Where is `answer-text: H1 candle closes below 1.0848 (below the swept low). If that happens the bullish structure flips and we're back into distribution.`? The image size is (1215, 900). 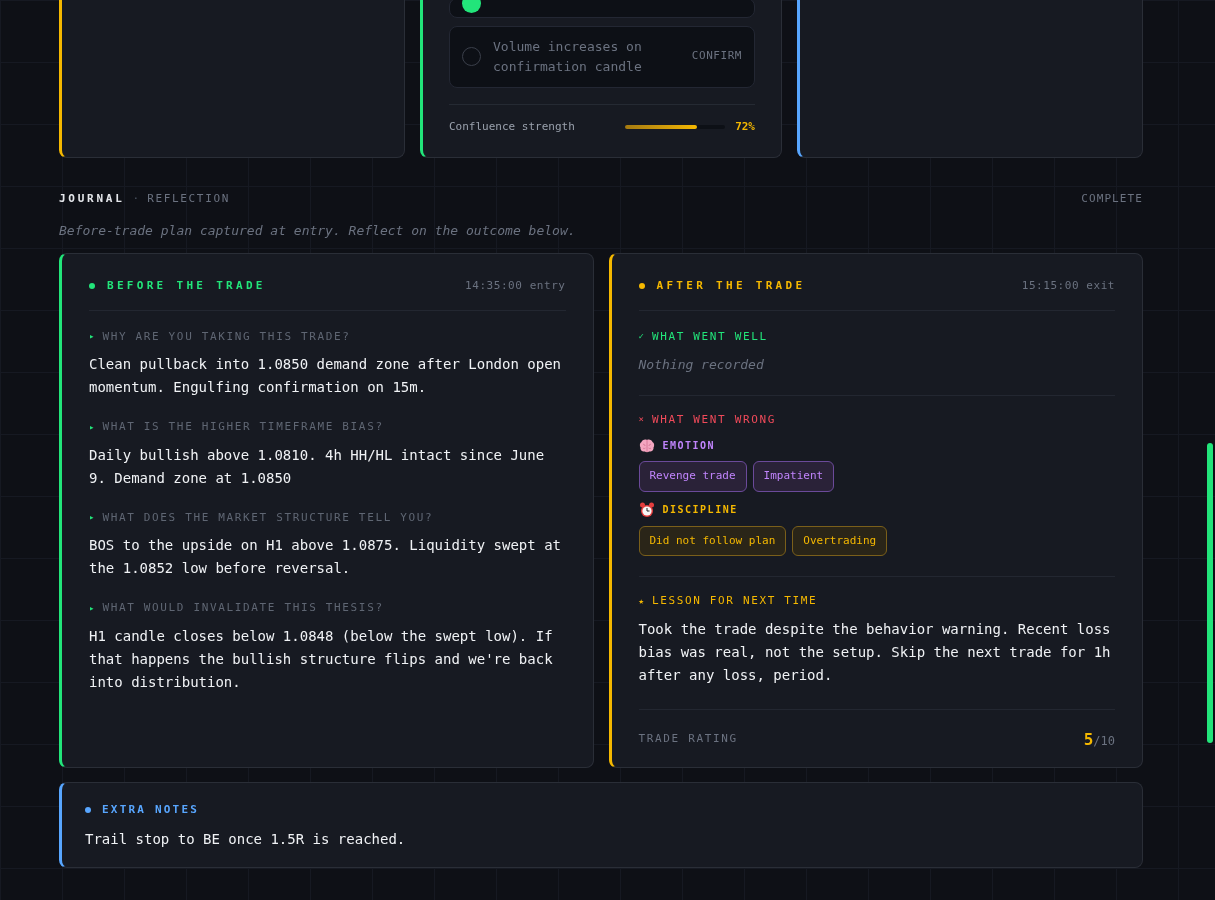
answer-text: H1 candle closes below 1.0848 (below the swept low). If that happens the bullish structure flips and we're back into distribution. is located at coordinates (321, 659).